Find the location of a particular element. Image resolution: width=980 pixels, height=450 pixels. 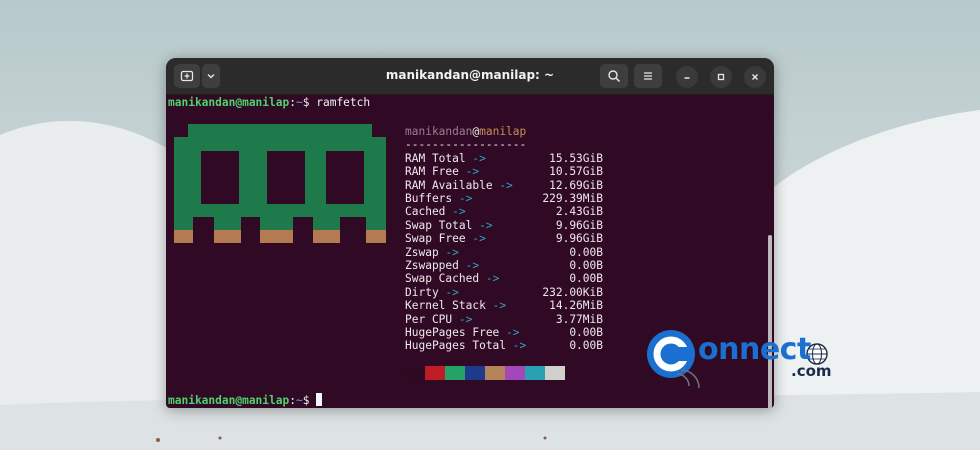

prompt-line-command: manikandan@manilap:~$ ramfetch is located at coordinates (269, 102).